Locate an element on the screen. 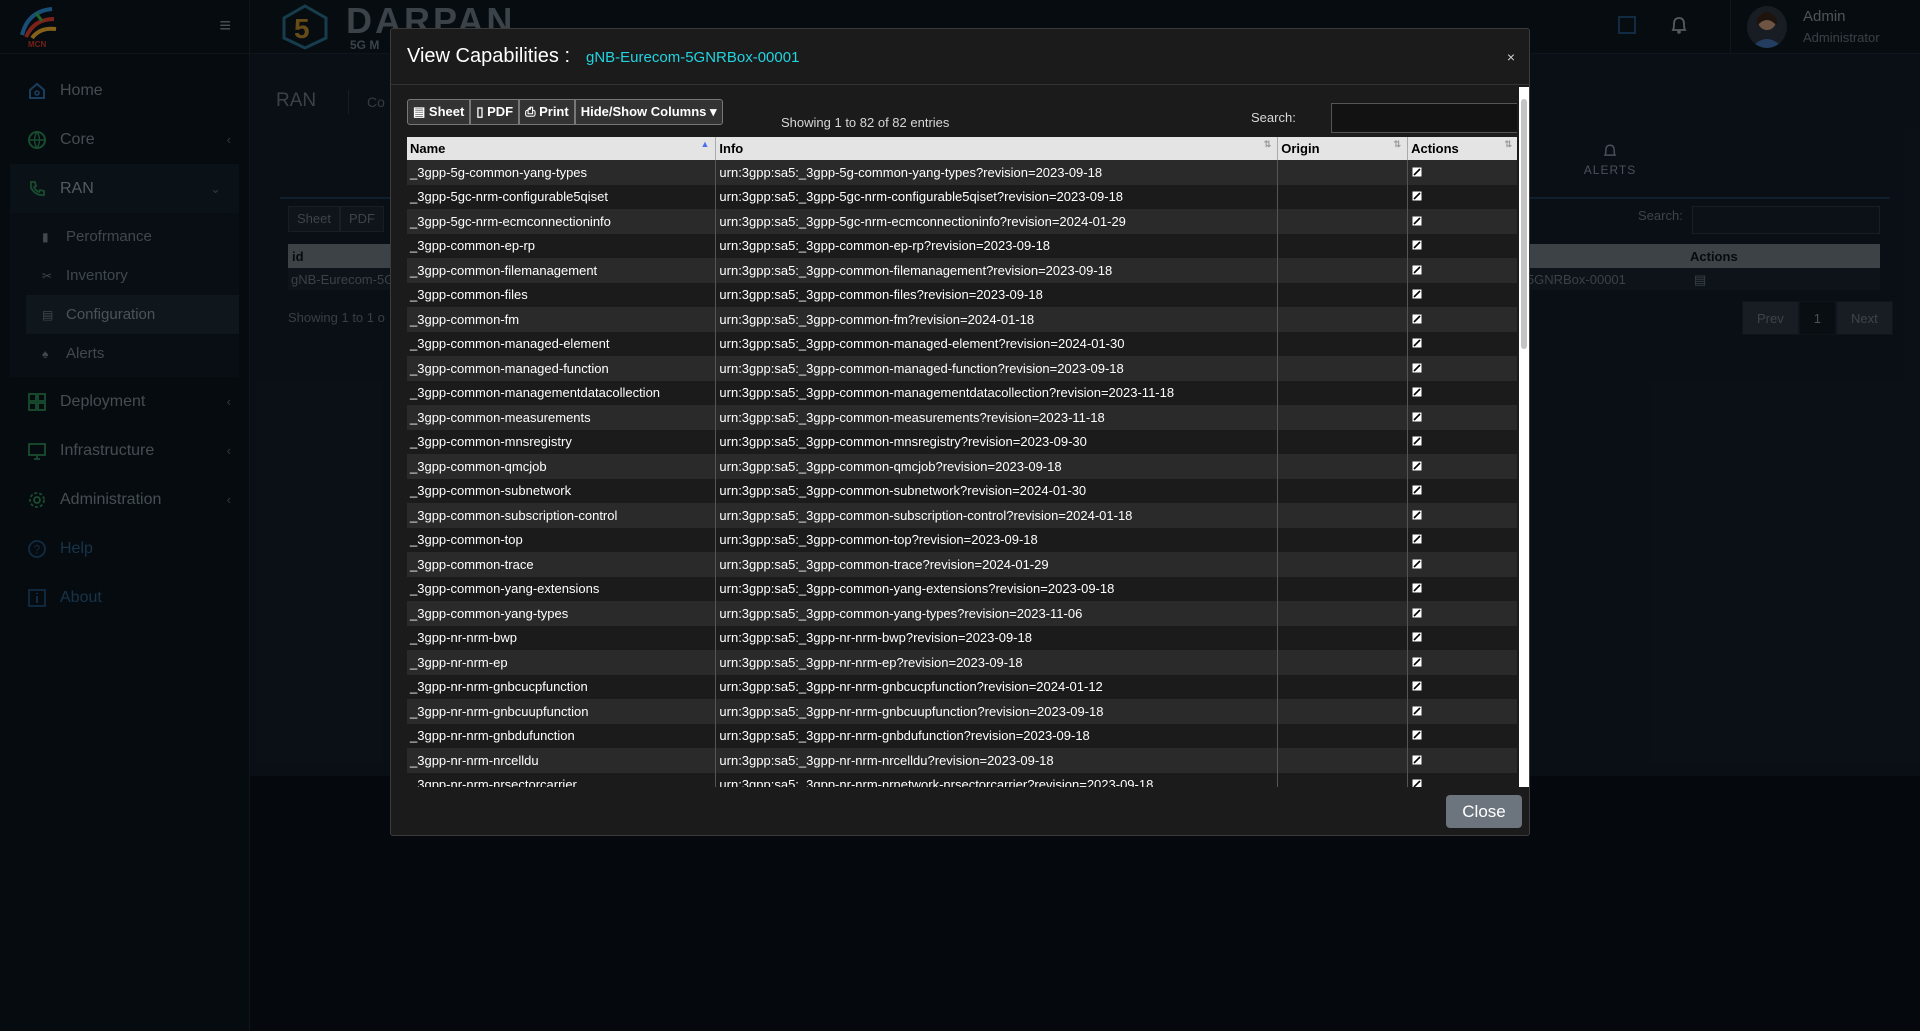 This screenshot has height=1031, width=1920. cell-name: _3gpp-common-yang-types is located at coordinates (562, 613).